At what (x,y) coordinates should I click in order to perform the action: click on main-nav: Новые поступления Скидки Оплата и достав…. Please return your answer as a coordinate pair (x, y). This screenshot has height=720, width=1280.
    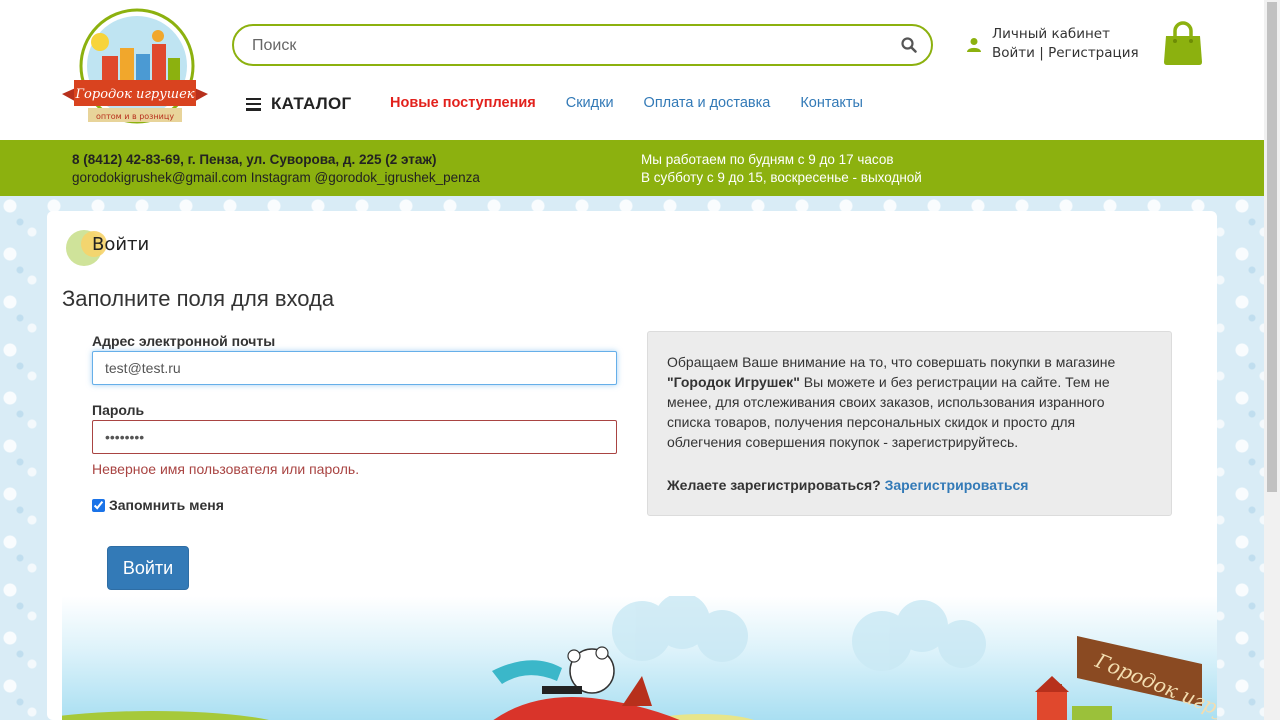
    Looking at the image, I should click on (641, 103).